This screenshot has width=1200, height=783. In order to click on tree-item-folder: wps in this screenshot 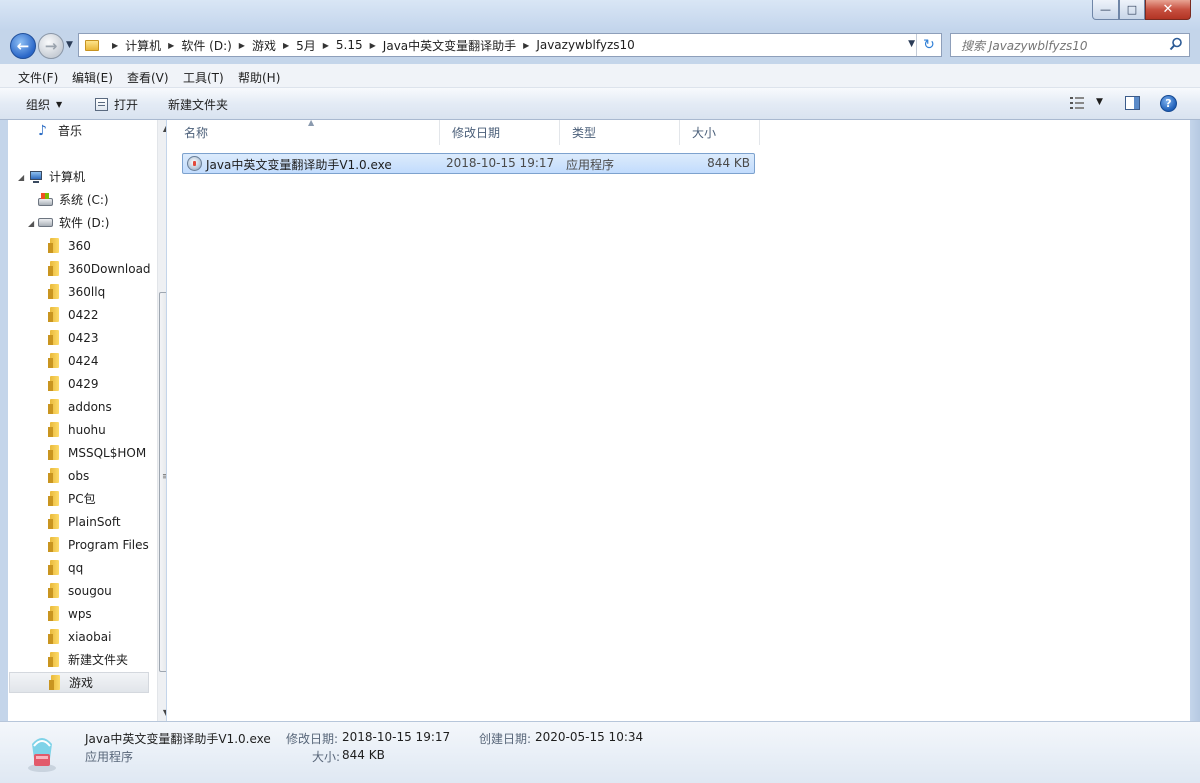, I will do `click(107, 613)`.